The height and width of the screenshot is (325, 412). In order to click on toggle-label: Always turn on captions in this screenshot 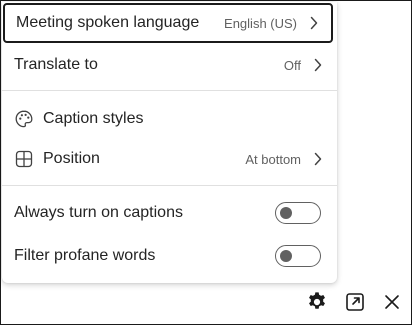, I will do `click(98, 212)`.